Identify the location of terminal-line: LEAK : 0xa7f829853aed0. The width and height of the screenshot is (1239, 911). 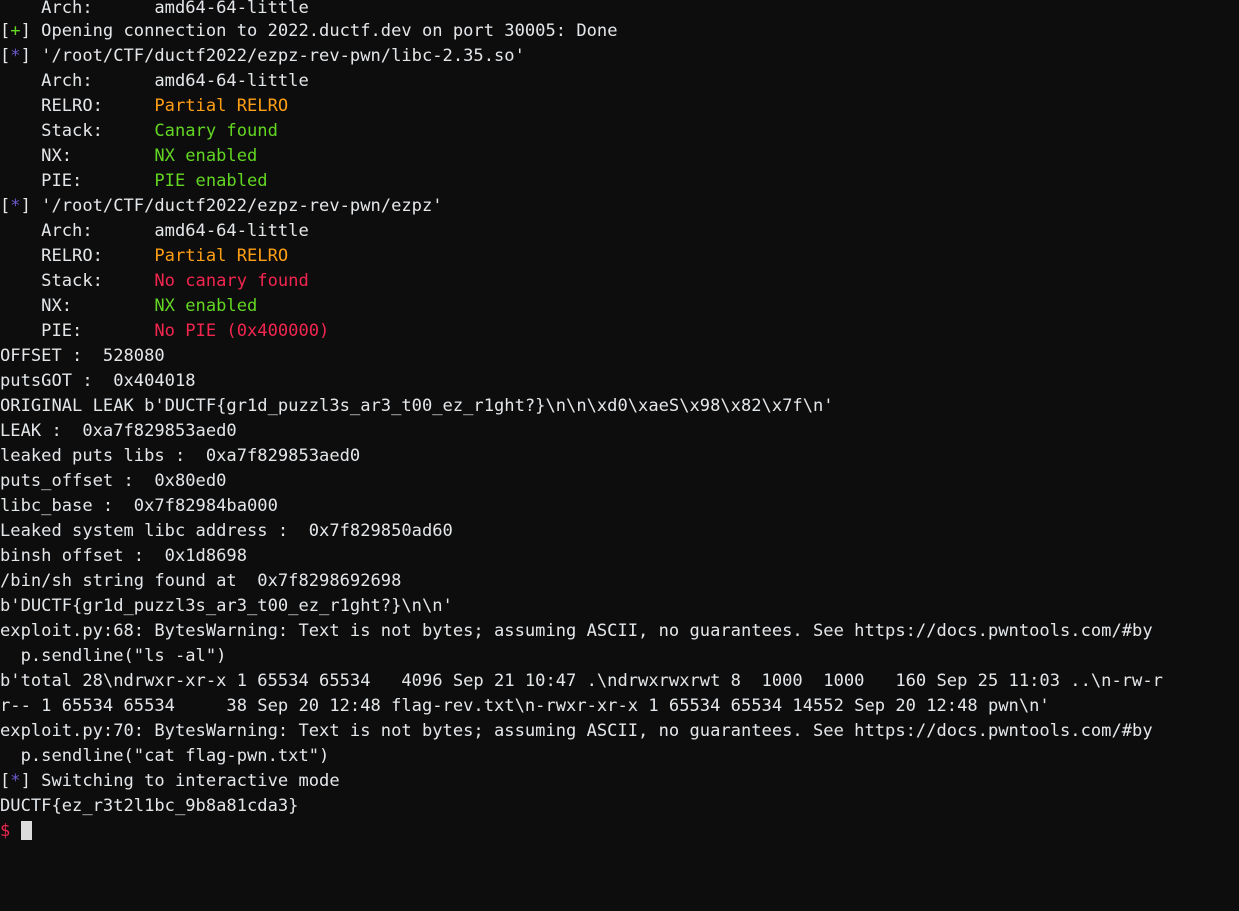
(619, 431).